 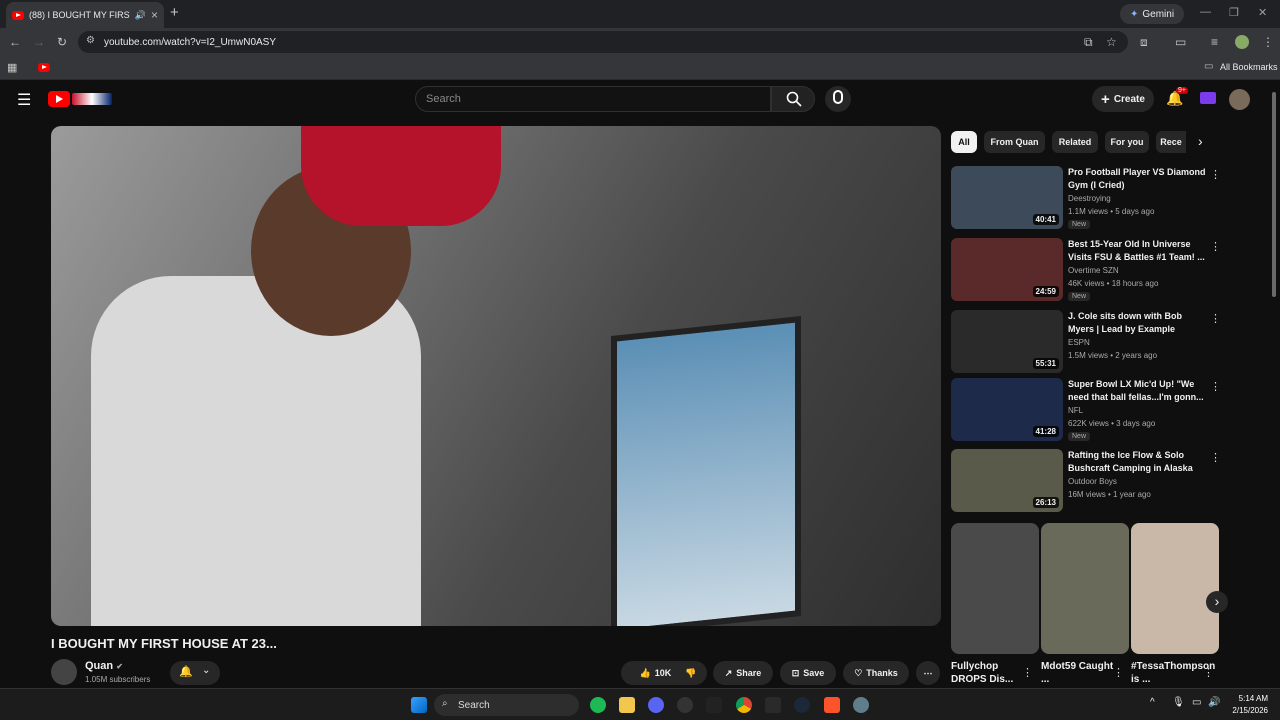 What do you see at coordinates (64, 672) in the screenshot?
I see `channel-avatar` at bounding box center [64, 672].